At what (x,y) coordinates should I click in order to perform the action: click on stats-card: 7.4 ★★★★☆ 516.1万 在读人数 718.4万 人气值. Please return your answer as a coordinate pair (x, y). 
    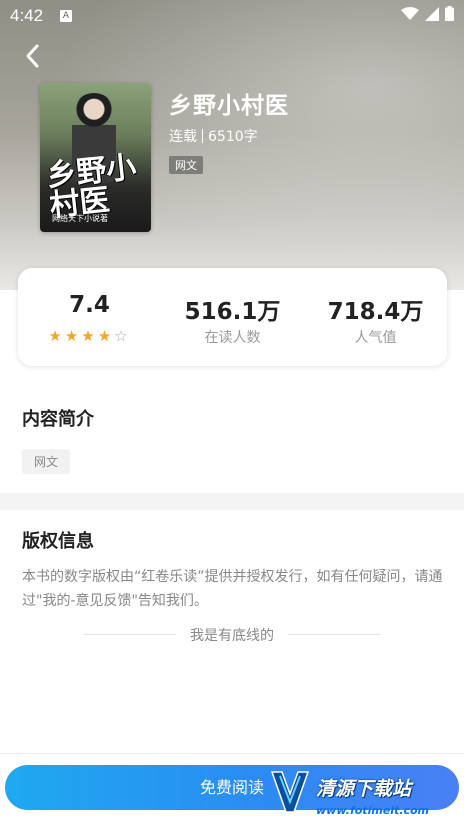
    Looking at the image, I should click on (232, 317).